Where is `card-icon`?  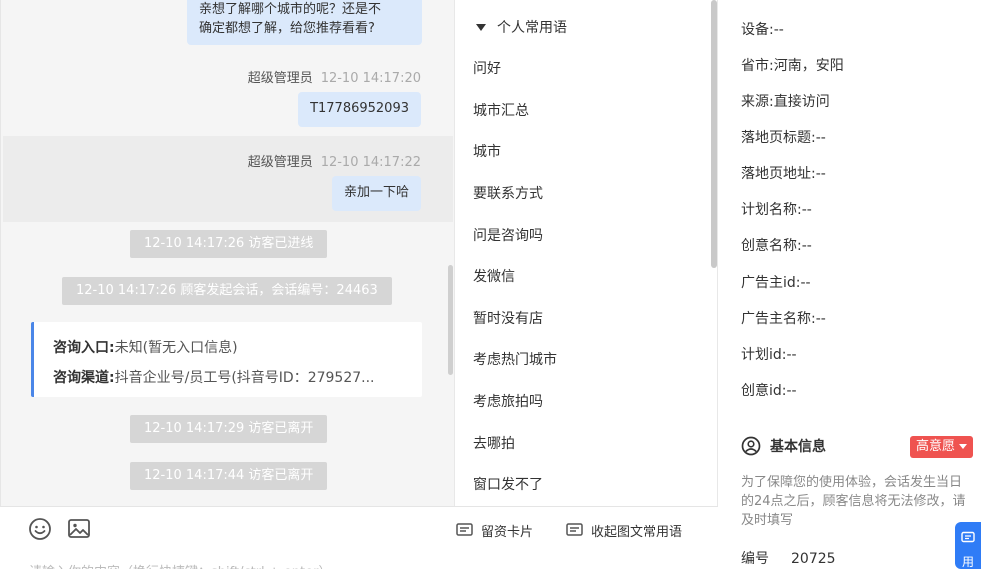 card-icon is located at coordinates (464, 529).